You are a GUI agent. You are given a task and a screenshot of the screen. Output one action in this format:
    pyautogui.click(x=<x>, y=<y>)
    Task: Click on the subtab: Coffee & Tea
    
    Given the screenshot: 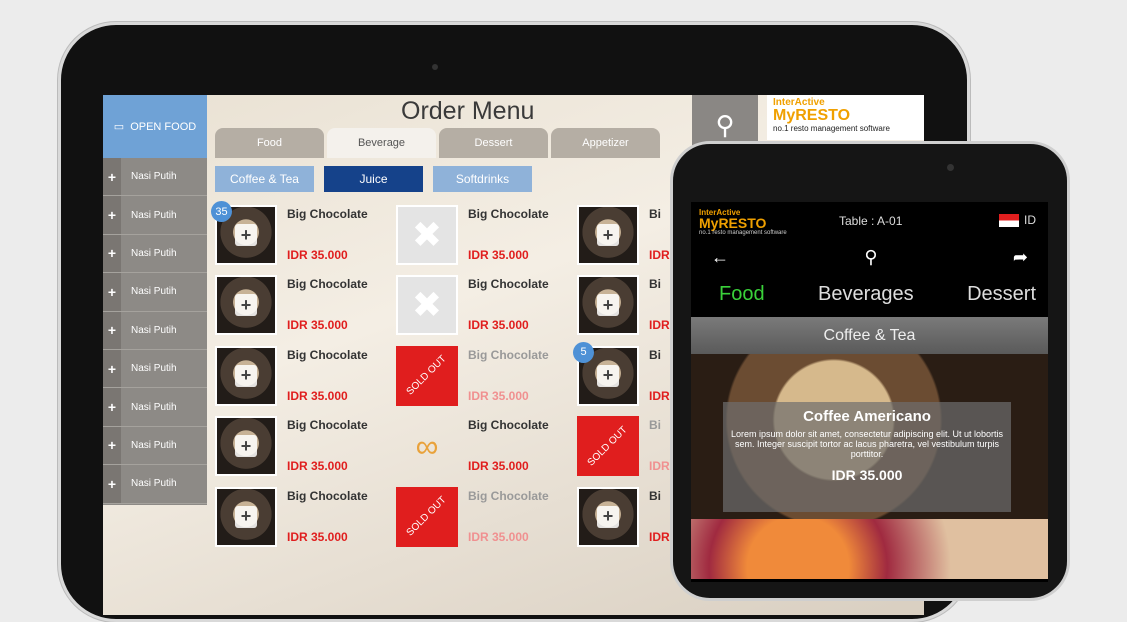 What is the action you would take?
    pyautogui.click(x=264, y=179)
    